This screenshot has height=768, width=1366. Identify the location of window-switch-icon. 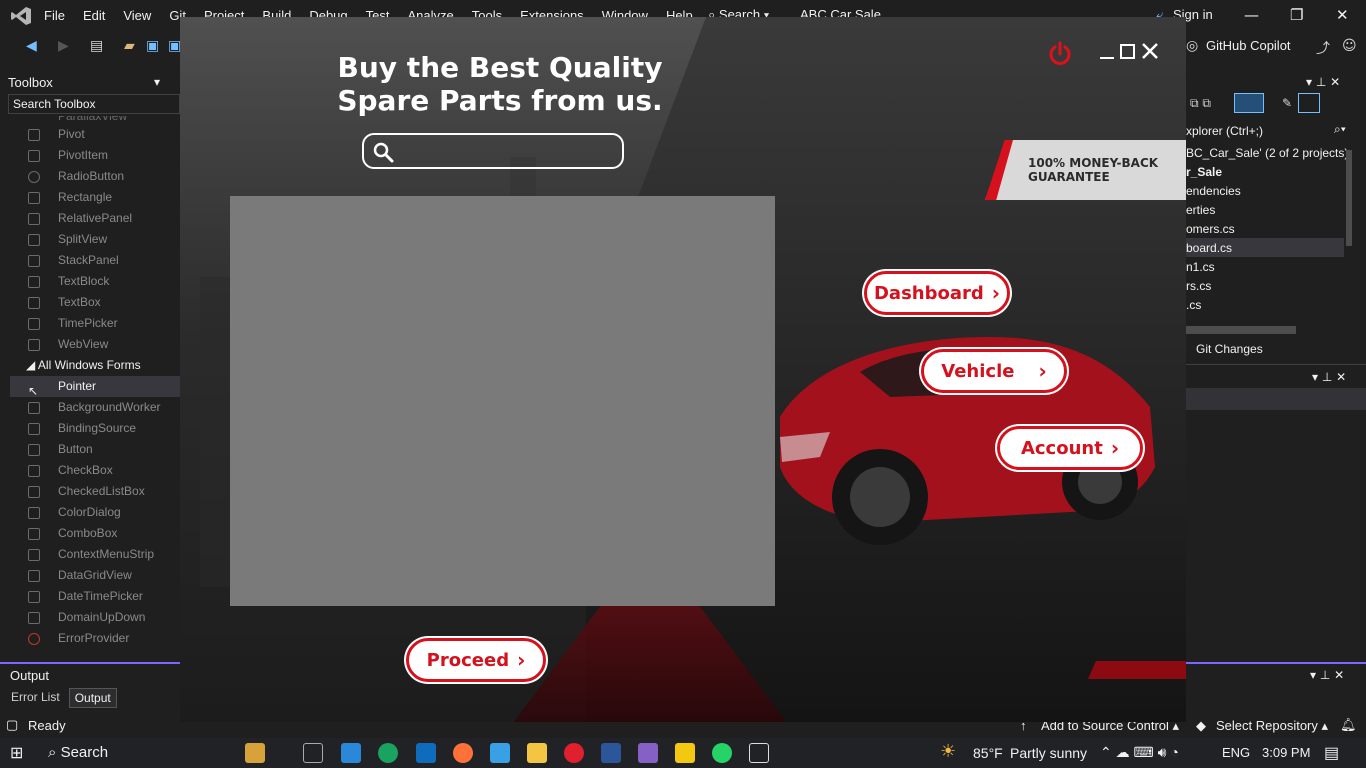
(759, 753).